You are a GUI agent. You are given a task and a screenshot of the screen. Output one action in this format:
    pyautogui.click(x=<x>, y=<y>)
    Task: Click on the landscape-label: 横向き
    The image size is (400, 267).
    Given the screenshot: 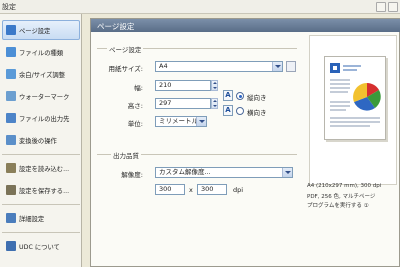 What is the action you would take?
    pyautogui.click(x=257, y=113)
    